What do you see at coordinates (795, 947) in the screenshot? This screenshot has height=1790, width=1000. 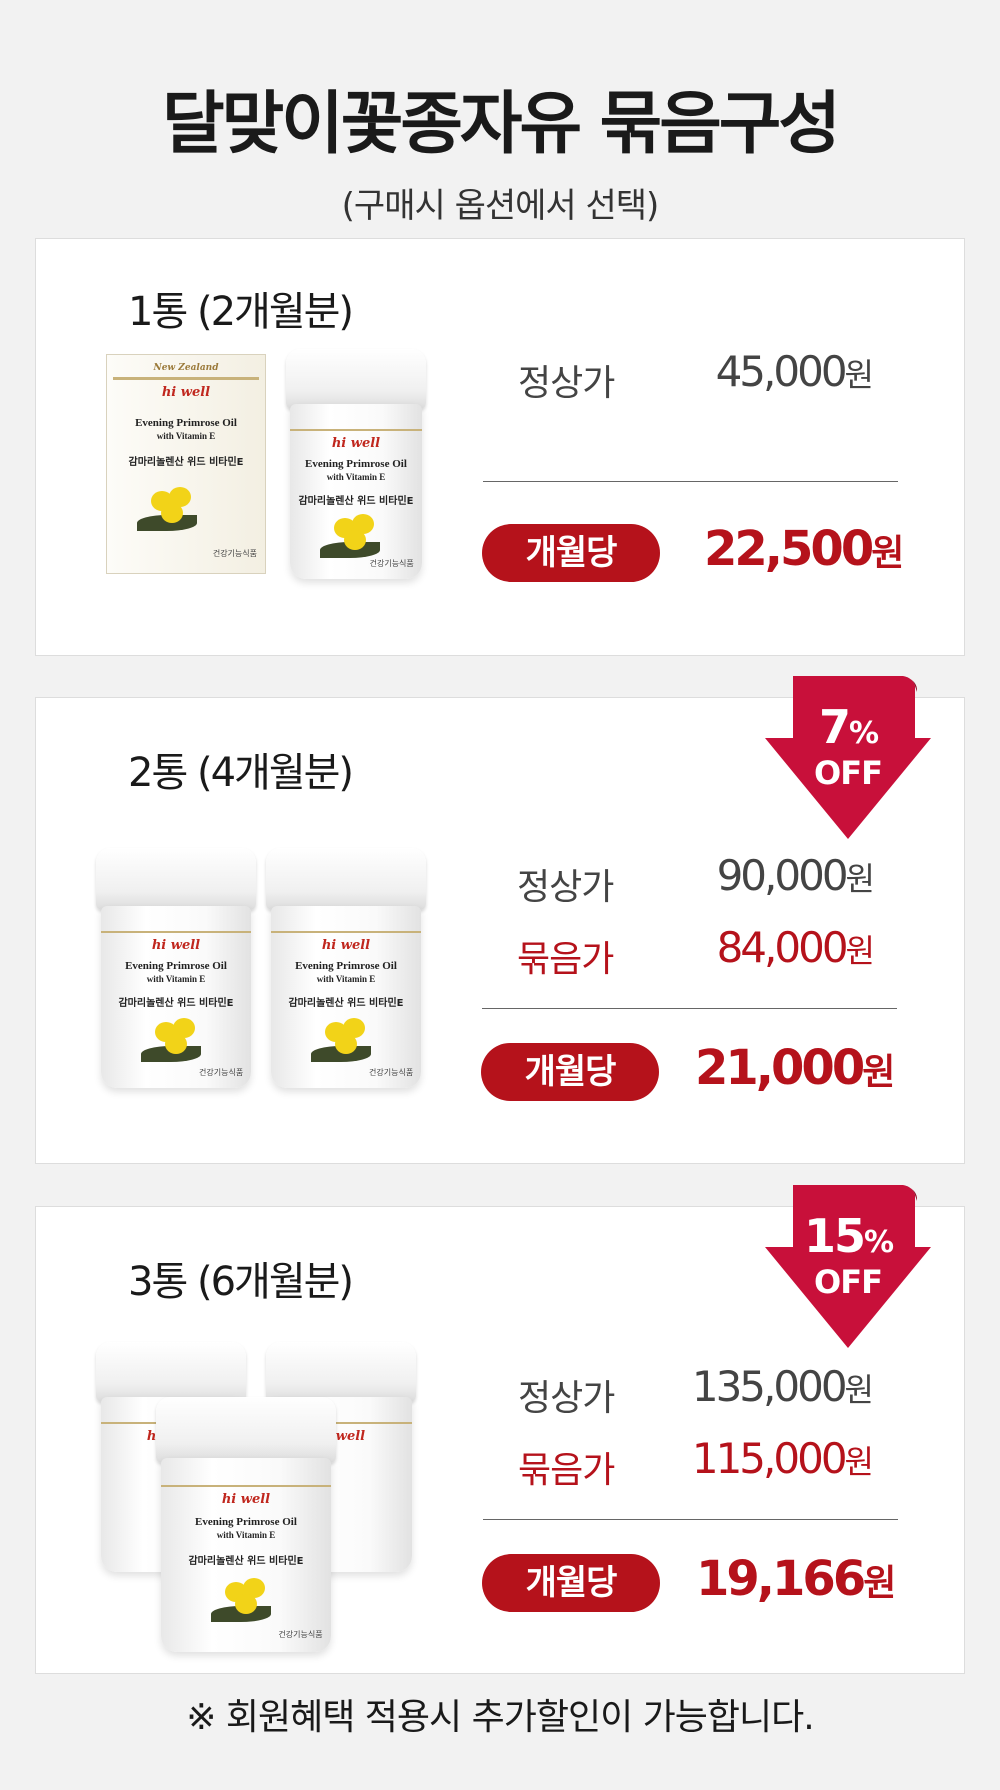 I see `bundle-price-value: 84,000원` at bounding box center [795, 947].